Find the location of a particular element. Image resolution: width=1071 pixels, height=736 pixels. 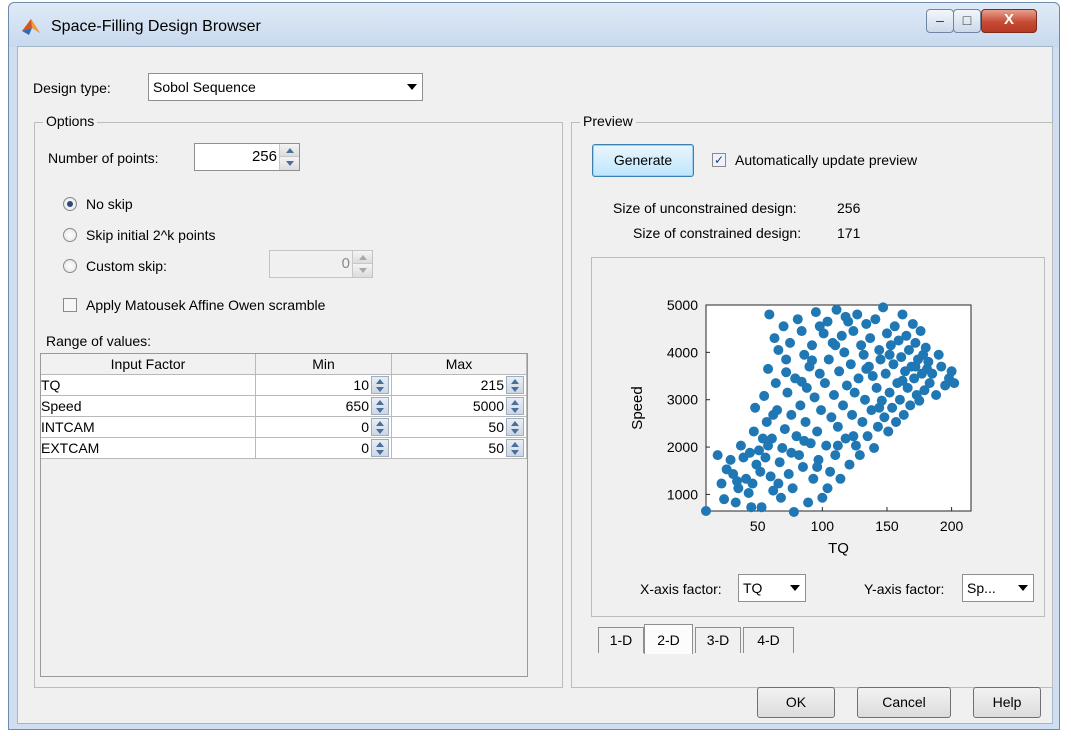

factor-cell: INTCAM is located at coordinates (148, 427).